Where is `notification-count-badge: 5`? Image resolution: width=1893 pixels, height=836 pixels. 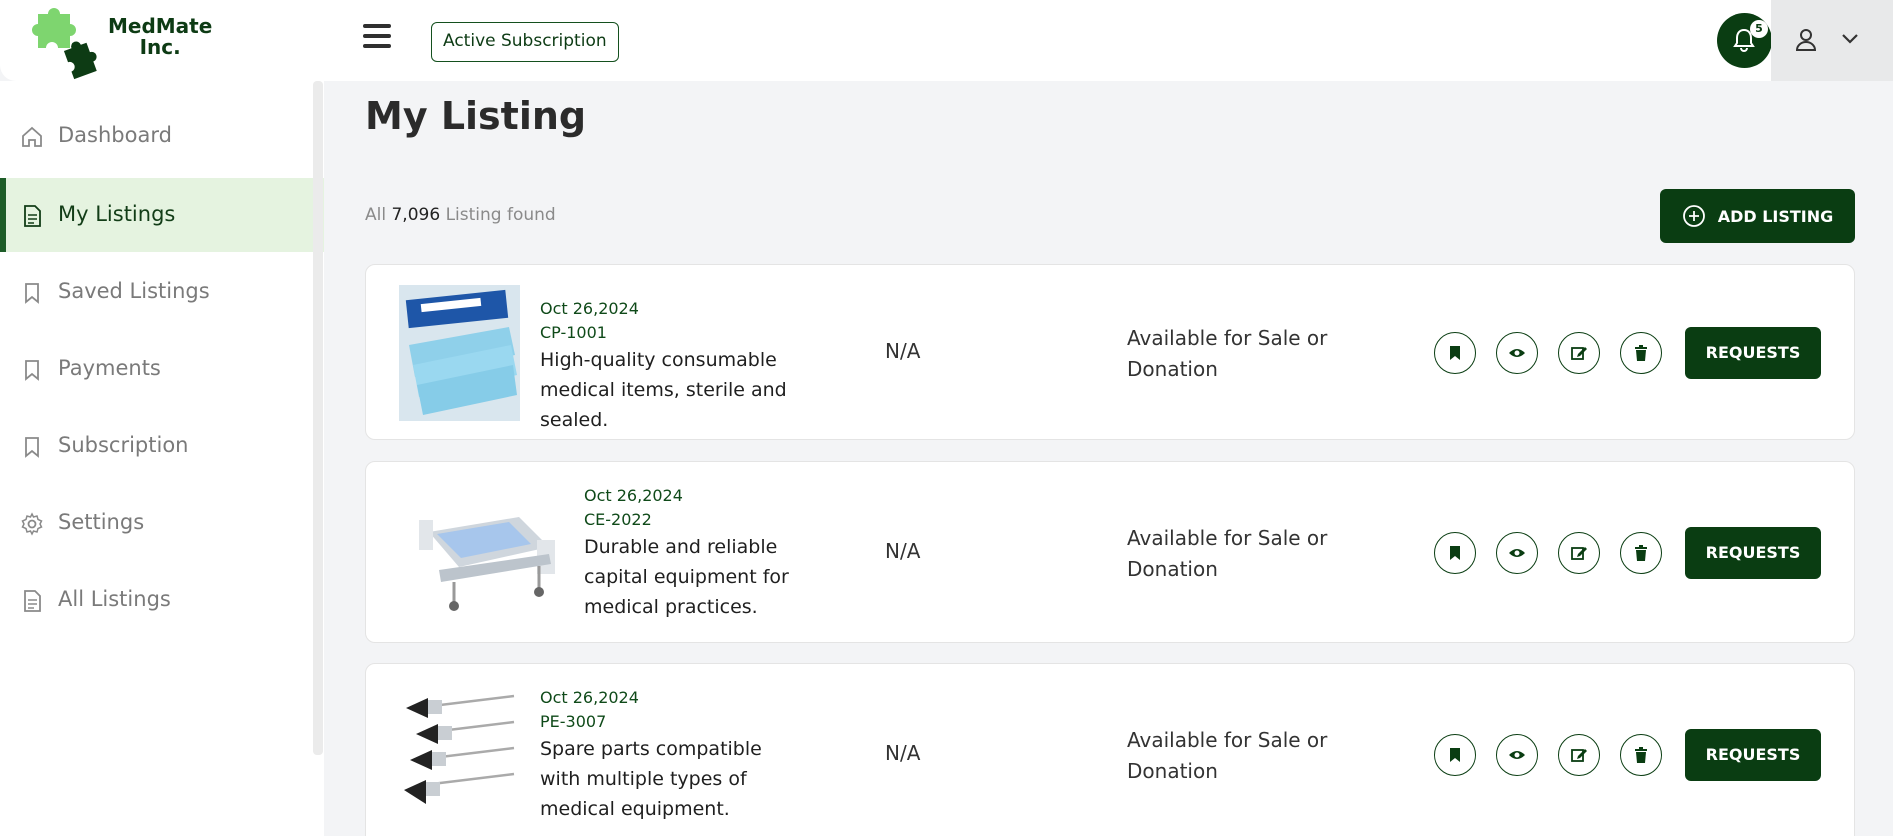 notification-count-badge: 5 is located at coordinates (1759, 29).